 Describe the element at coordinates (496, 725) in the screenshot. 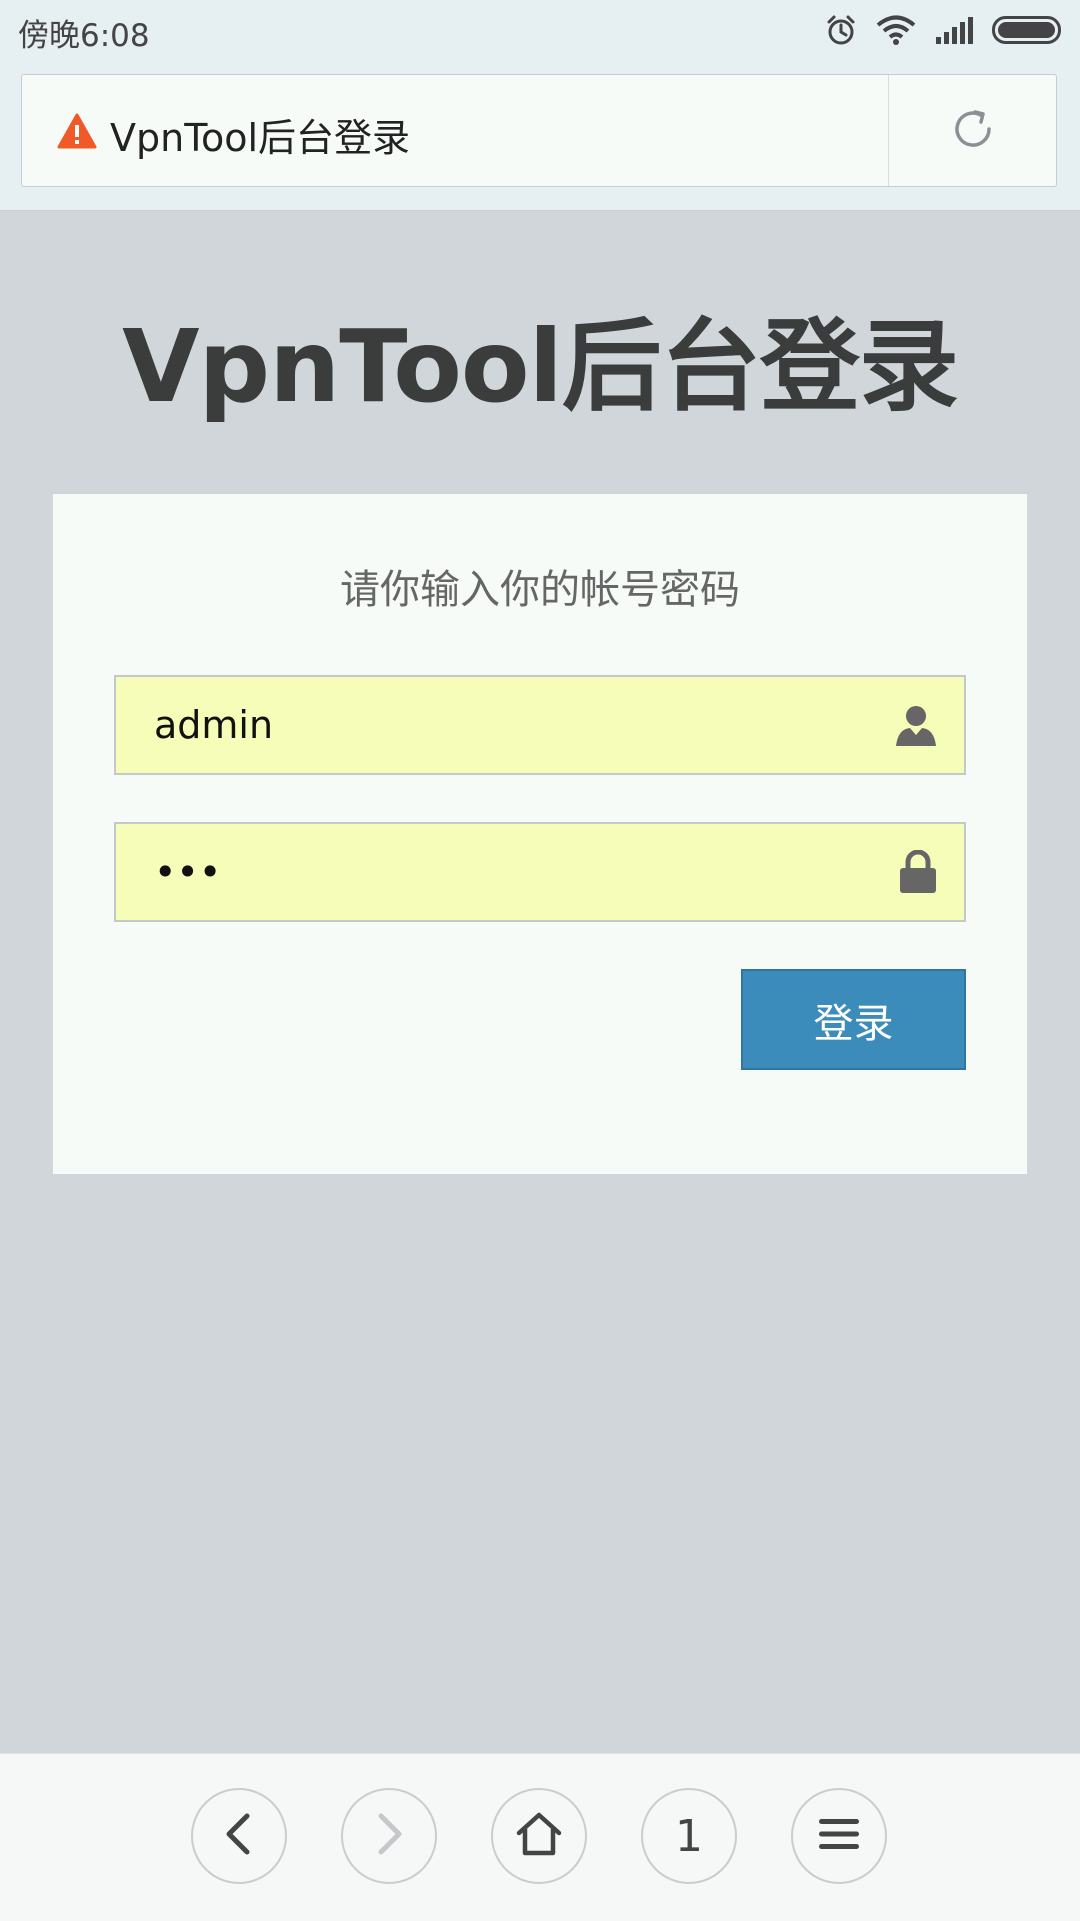

I see `username-input` at that location.